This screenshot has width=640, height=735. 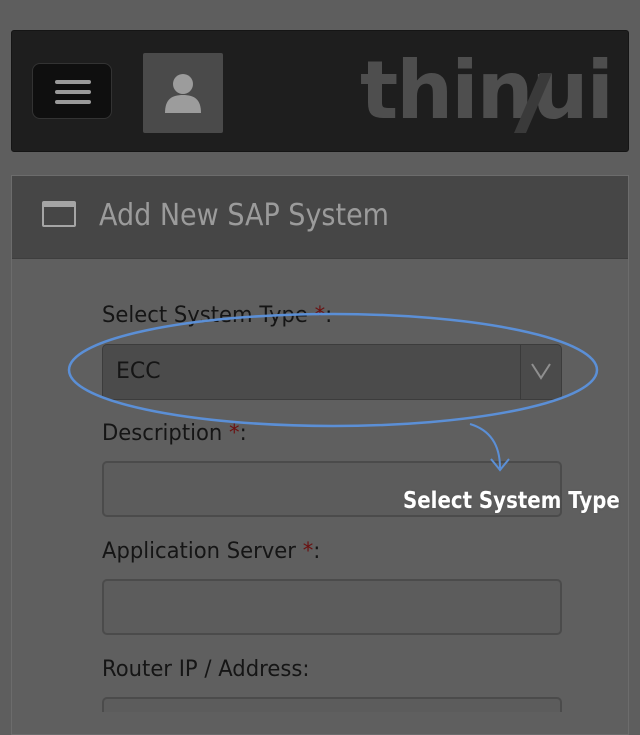 I want to click on system-type-label: Select System Type *:, so click(x=217, y=316).